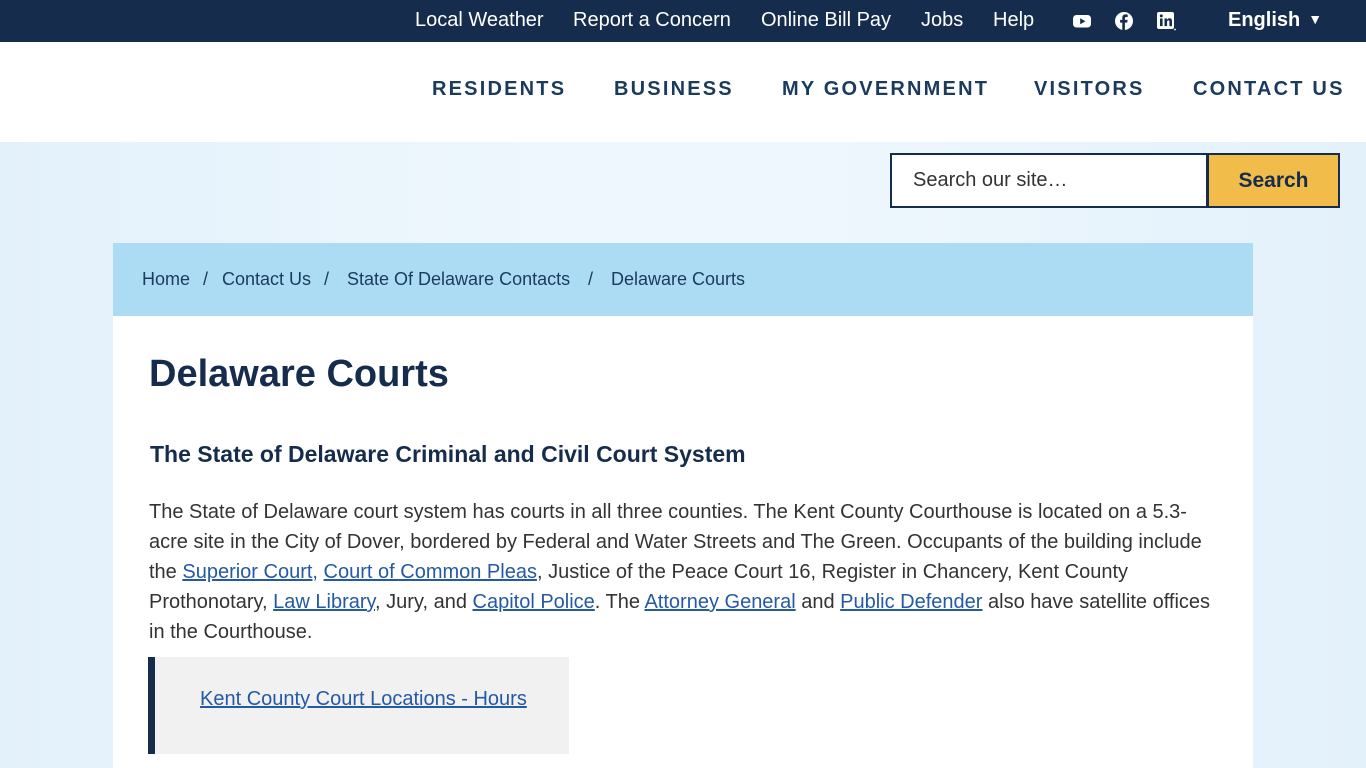 This screenshot has height=768, width=1366. I want to click on callout-box: Kent County Court Locations - Hours, so click(358, 705).